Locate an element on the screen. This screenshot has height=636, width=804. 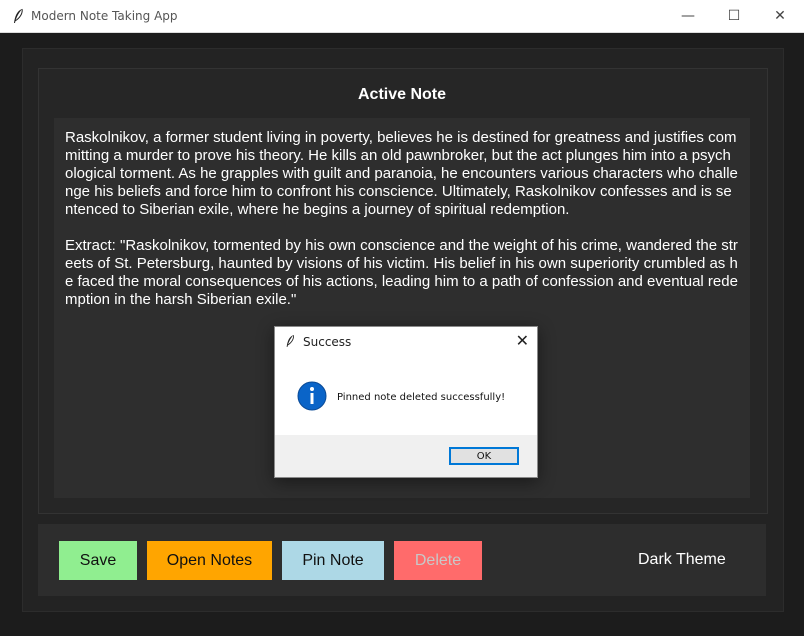
pin-note-button: Pin Note is located at coordinates (333, 560).